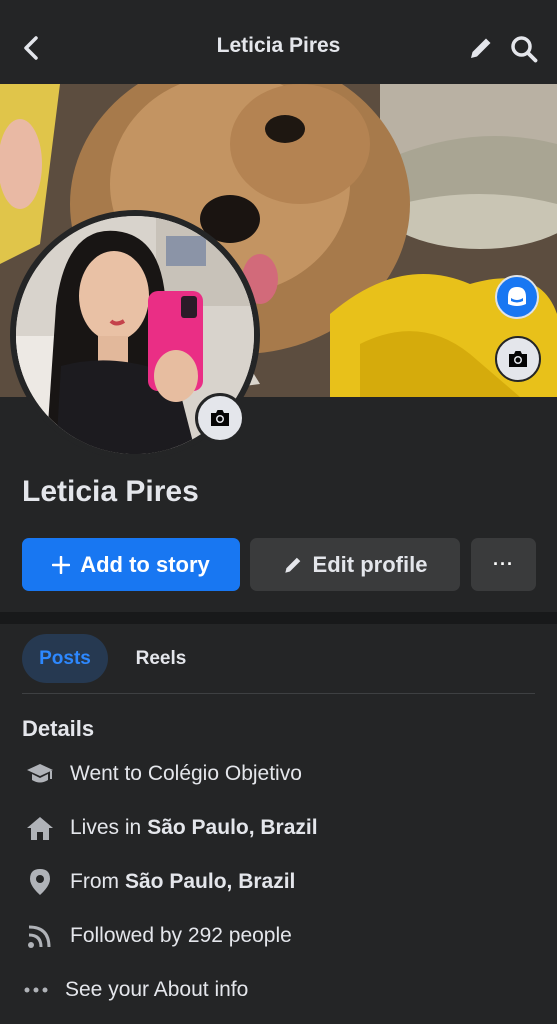 Image resolution: width=557 pixels, height=1024 pixels. Describe the element at coordinates (524, 49) in the screenshot. I see `search-icon` at that location.